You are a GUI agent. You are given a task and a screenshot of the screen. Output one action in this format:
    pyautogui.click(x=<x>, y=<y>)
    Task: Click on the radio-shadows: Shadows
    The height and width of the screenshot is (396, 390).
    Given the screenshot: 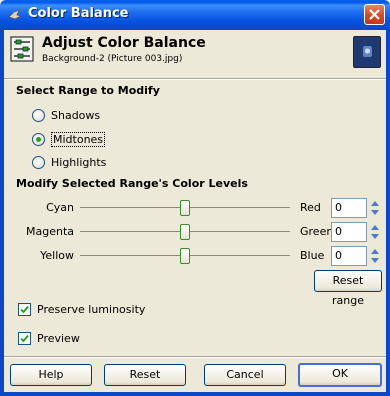 What is the action you would take?
    pyautogui.click(x=66, y=115)
    